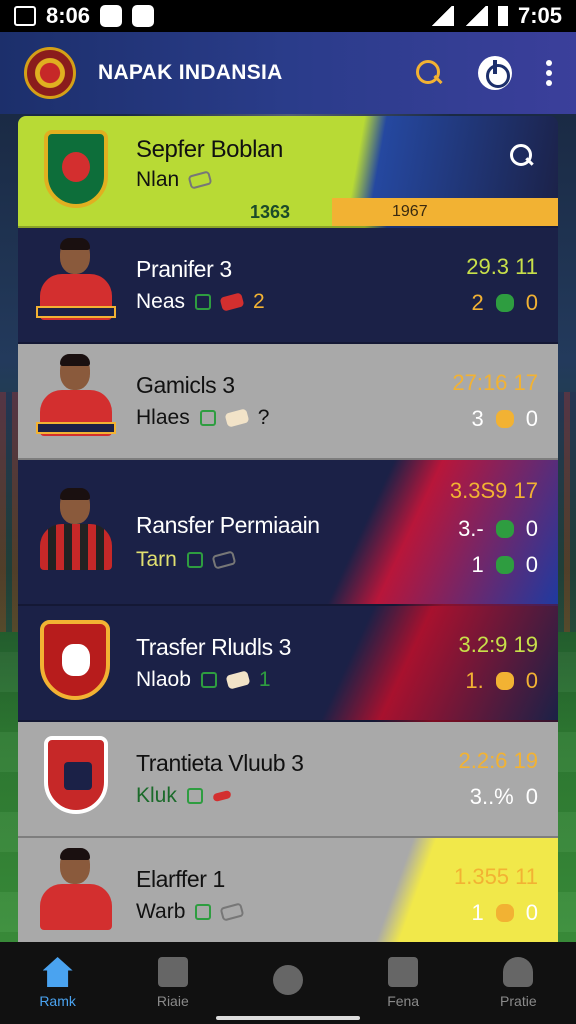  What do you see at coordinates (184, 269) in the screenshot?
I see `list-item-name: Pranifer 3` at bounding box center [184, 269].